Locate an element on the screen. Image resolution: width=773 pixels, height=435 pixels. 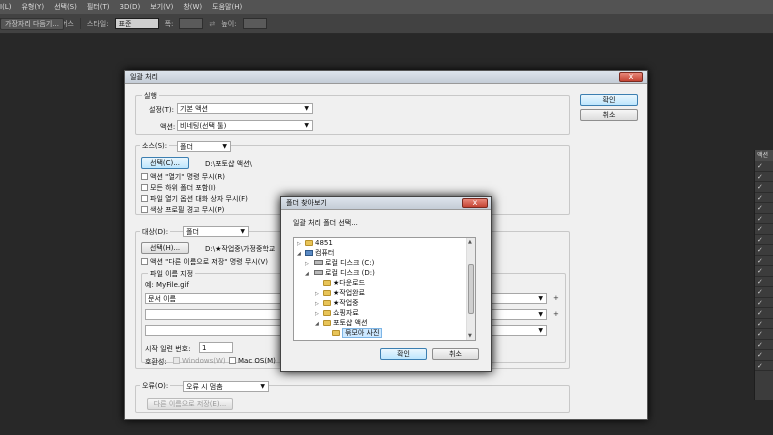
scroll-down-icon: ▼ is located at coordinates (470, 336).